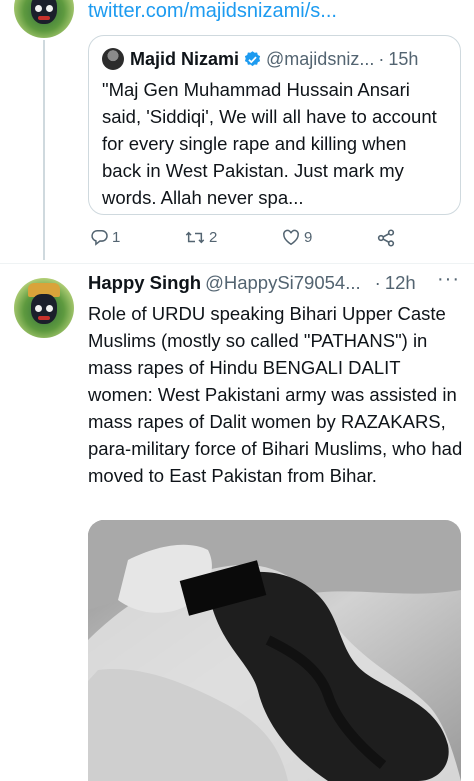 Image resolution: width=474 pixels, height=781 pixels. I want to click on share-button, so click(387, 238).